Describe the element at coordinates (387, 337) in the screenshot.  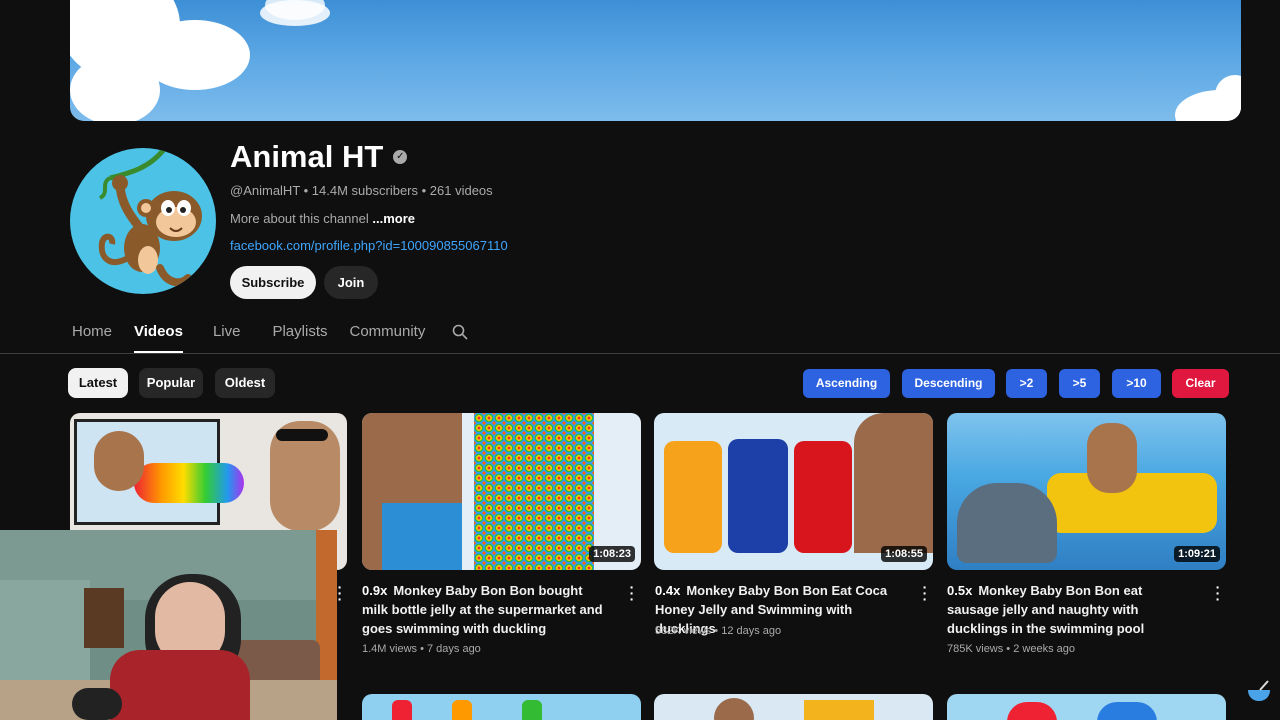
I see `tab-community: Community` at that location.